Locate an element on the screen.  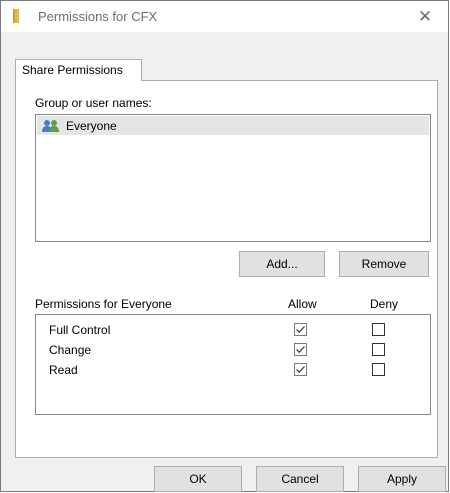
deny-checkbox-read is located at coordinates (378, 369).